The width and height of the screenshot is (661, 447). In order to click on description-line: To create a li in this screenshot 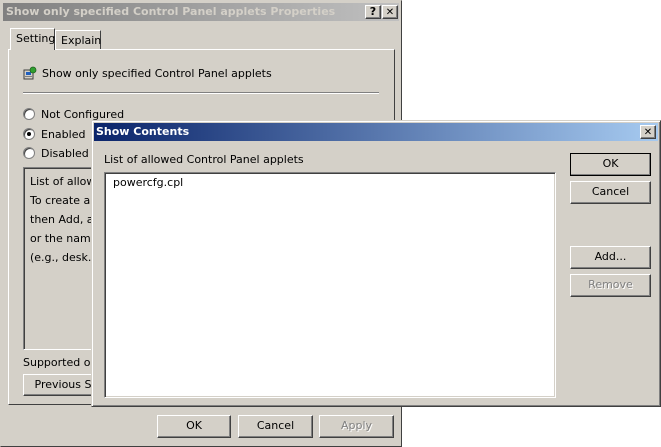, I will do `click(65, 200)`.